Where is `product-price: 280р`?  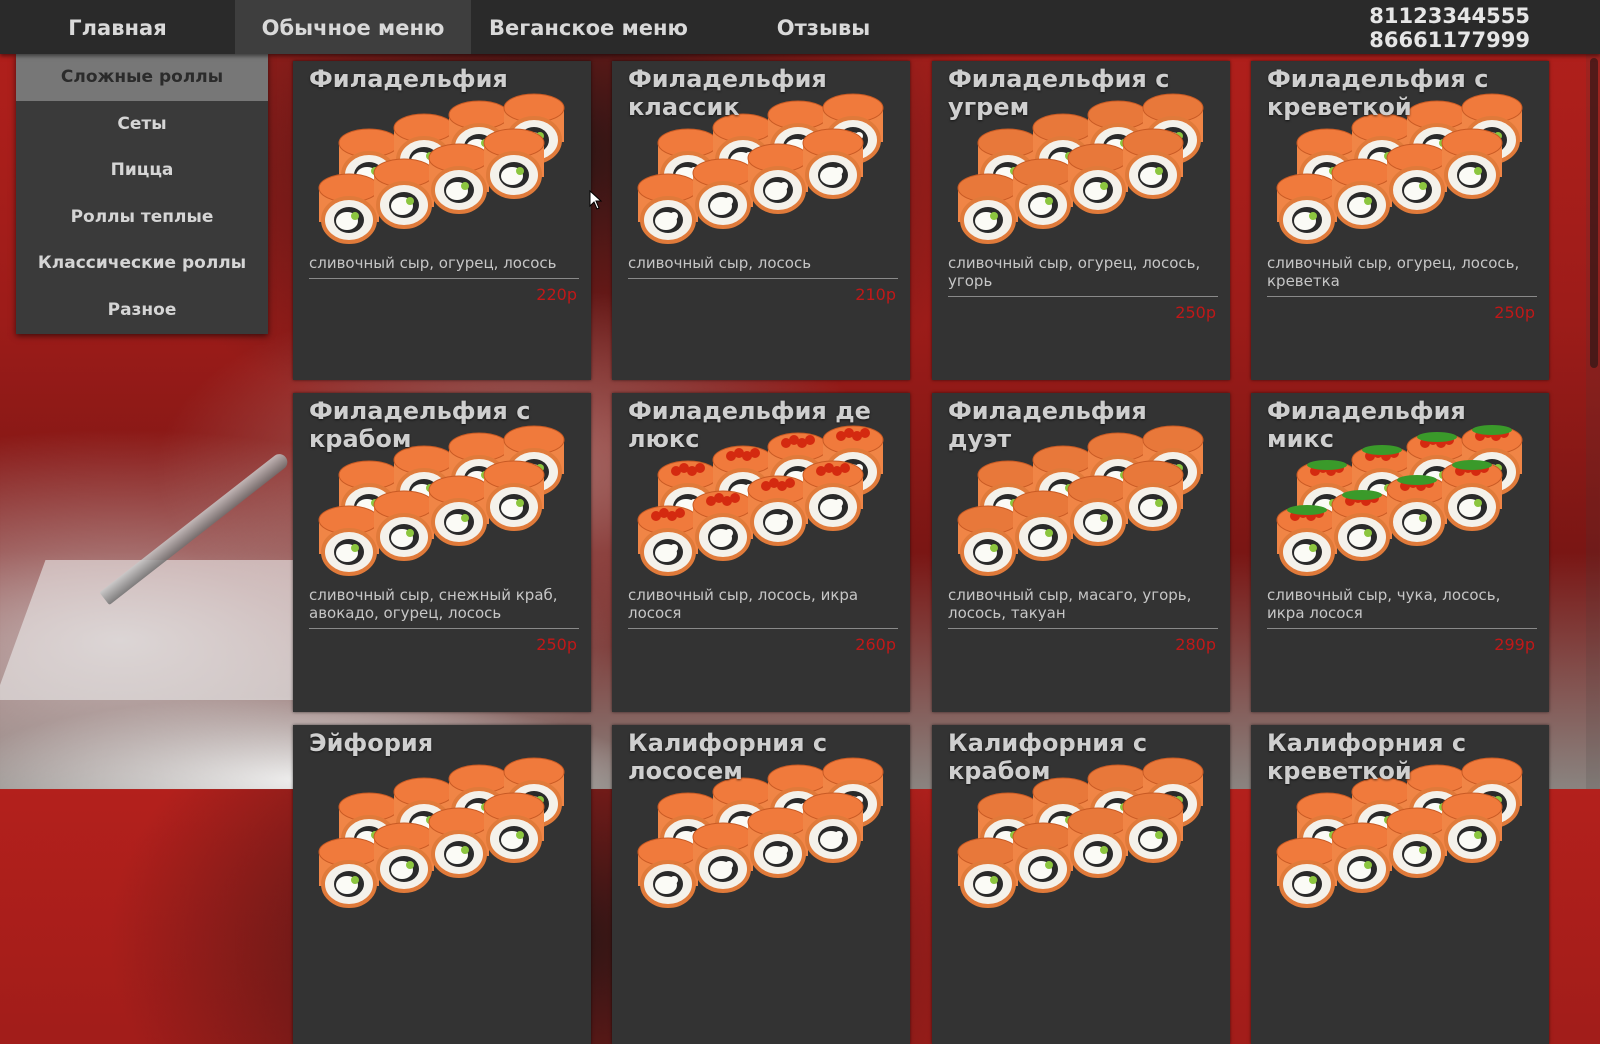 product-price: 280р is located at coordinates (1195, 644).